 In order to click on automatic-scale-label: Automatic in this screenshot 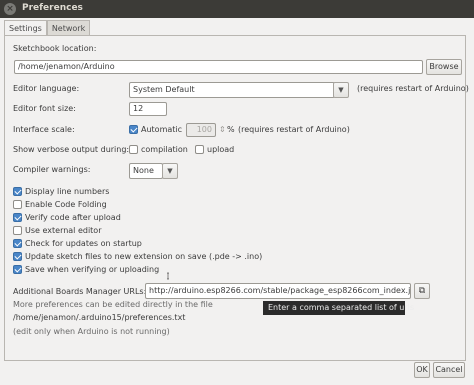, I will do `click(162, 129)`.